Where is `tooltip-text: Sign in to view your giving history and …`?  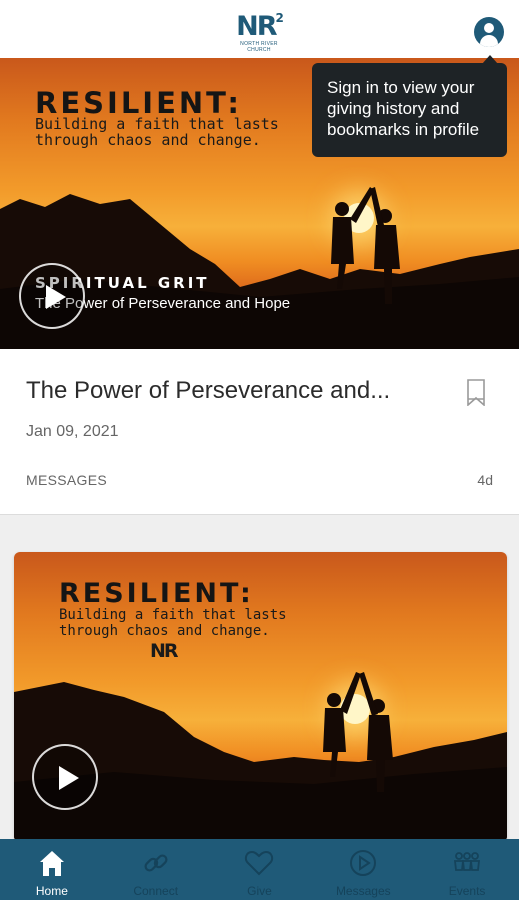
tooltip-text: Sign in to view your giving history and … is located at coordinates (403, 108).